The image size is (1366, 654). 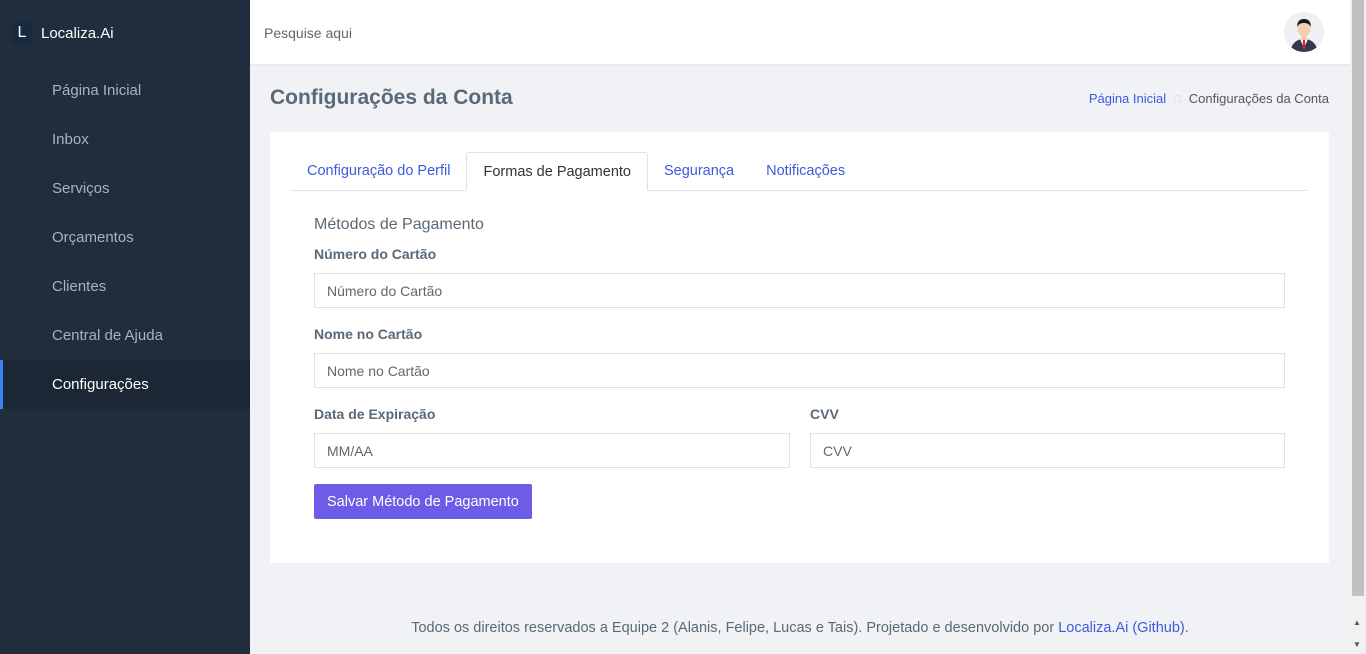 What do you see at coordinates (125, 139) in the screenshot?
I see `sidebar-item-inbox: Inbox` at bounding box center [125, 139].